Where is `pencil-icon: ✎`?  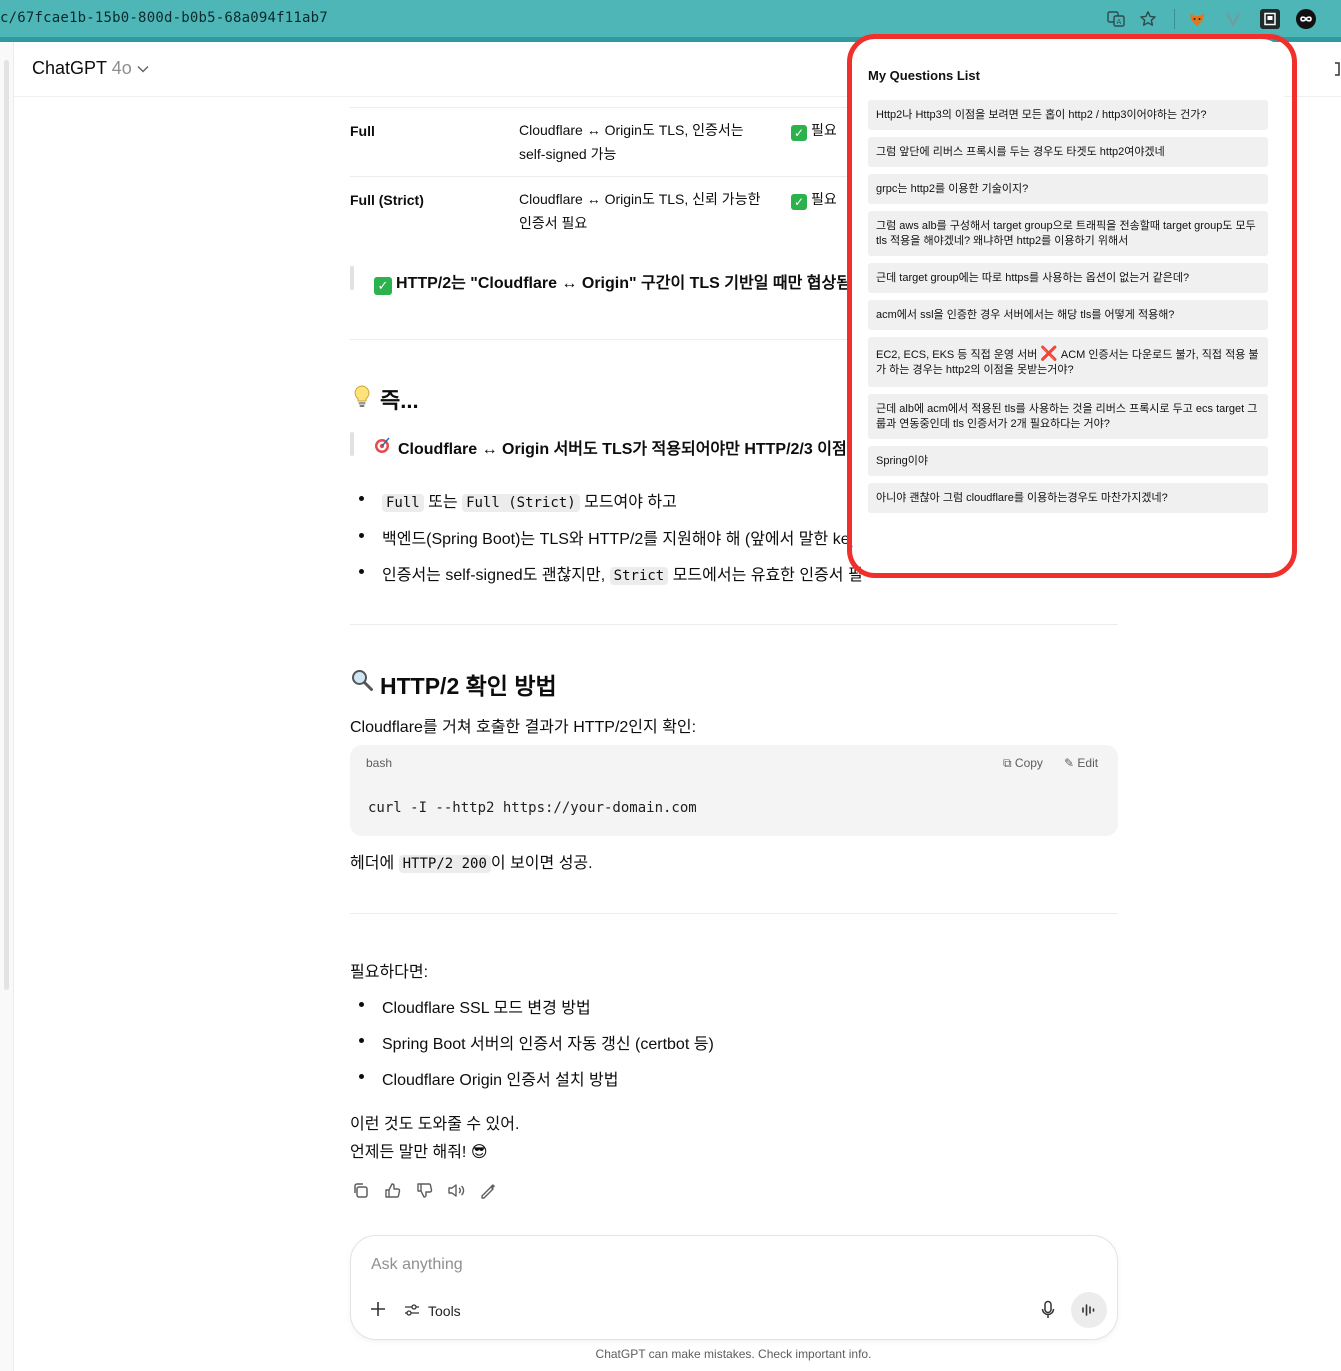 pencil-icon: ✎ is located at coordinates (1069, 763).